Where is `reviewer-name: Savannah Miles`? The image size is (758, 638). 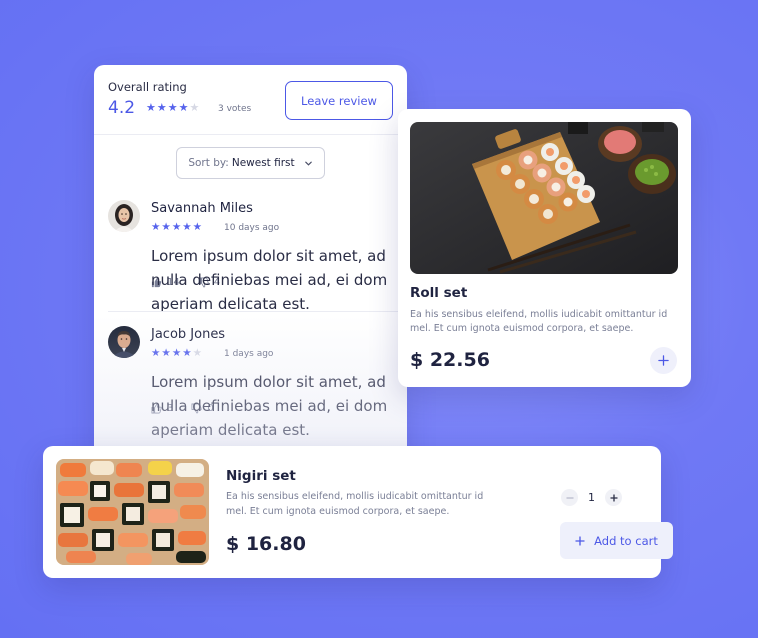
reviewer-name: Savannah Miles is located at coordinates (202, 208).